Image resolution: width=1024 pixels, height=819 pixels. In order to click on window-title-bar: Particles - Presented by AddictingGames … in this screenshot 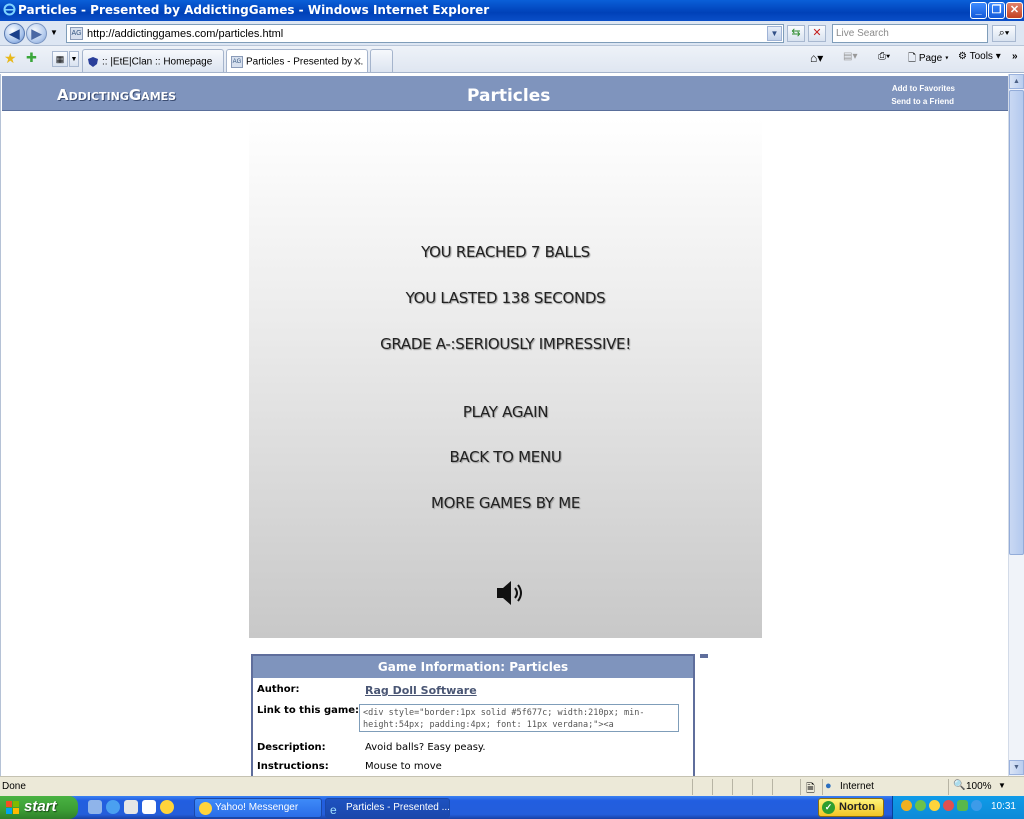, I will do `click(512, 10)`.